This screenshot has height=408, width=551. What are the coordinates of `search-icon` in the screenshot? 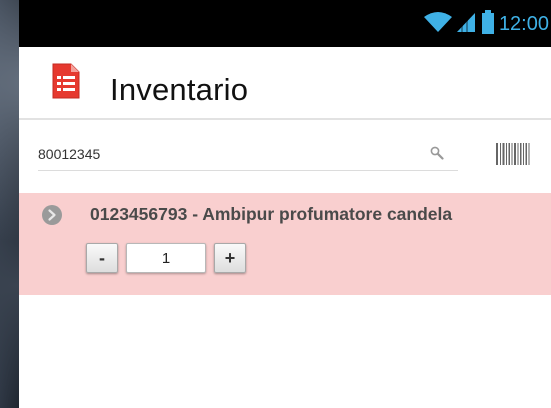 It's located at (437, 155).